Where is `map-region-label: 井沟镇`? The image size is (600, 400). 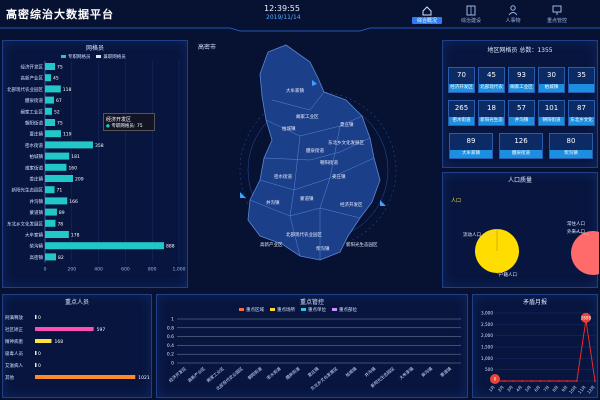
map-region-label: 井沟镇 is located at coordinates (273, 202).